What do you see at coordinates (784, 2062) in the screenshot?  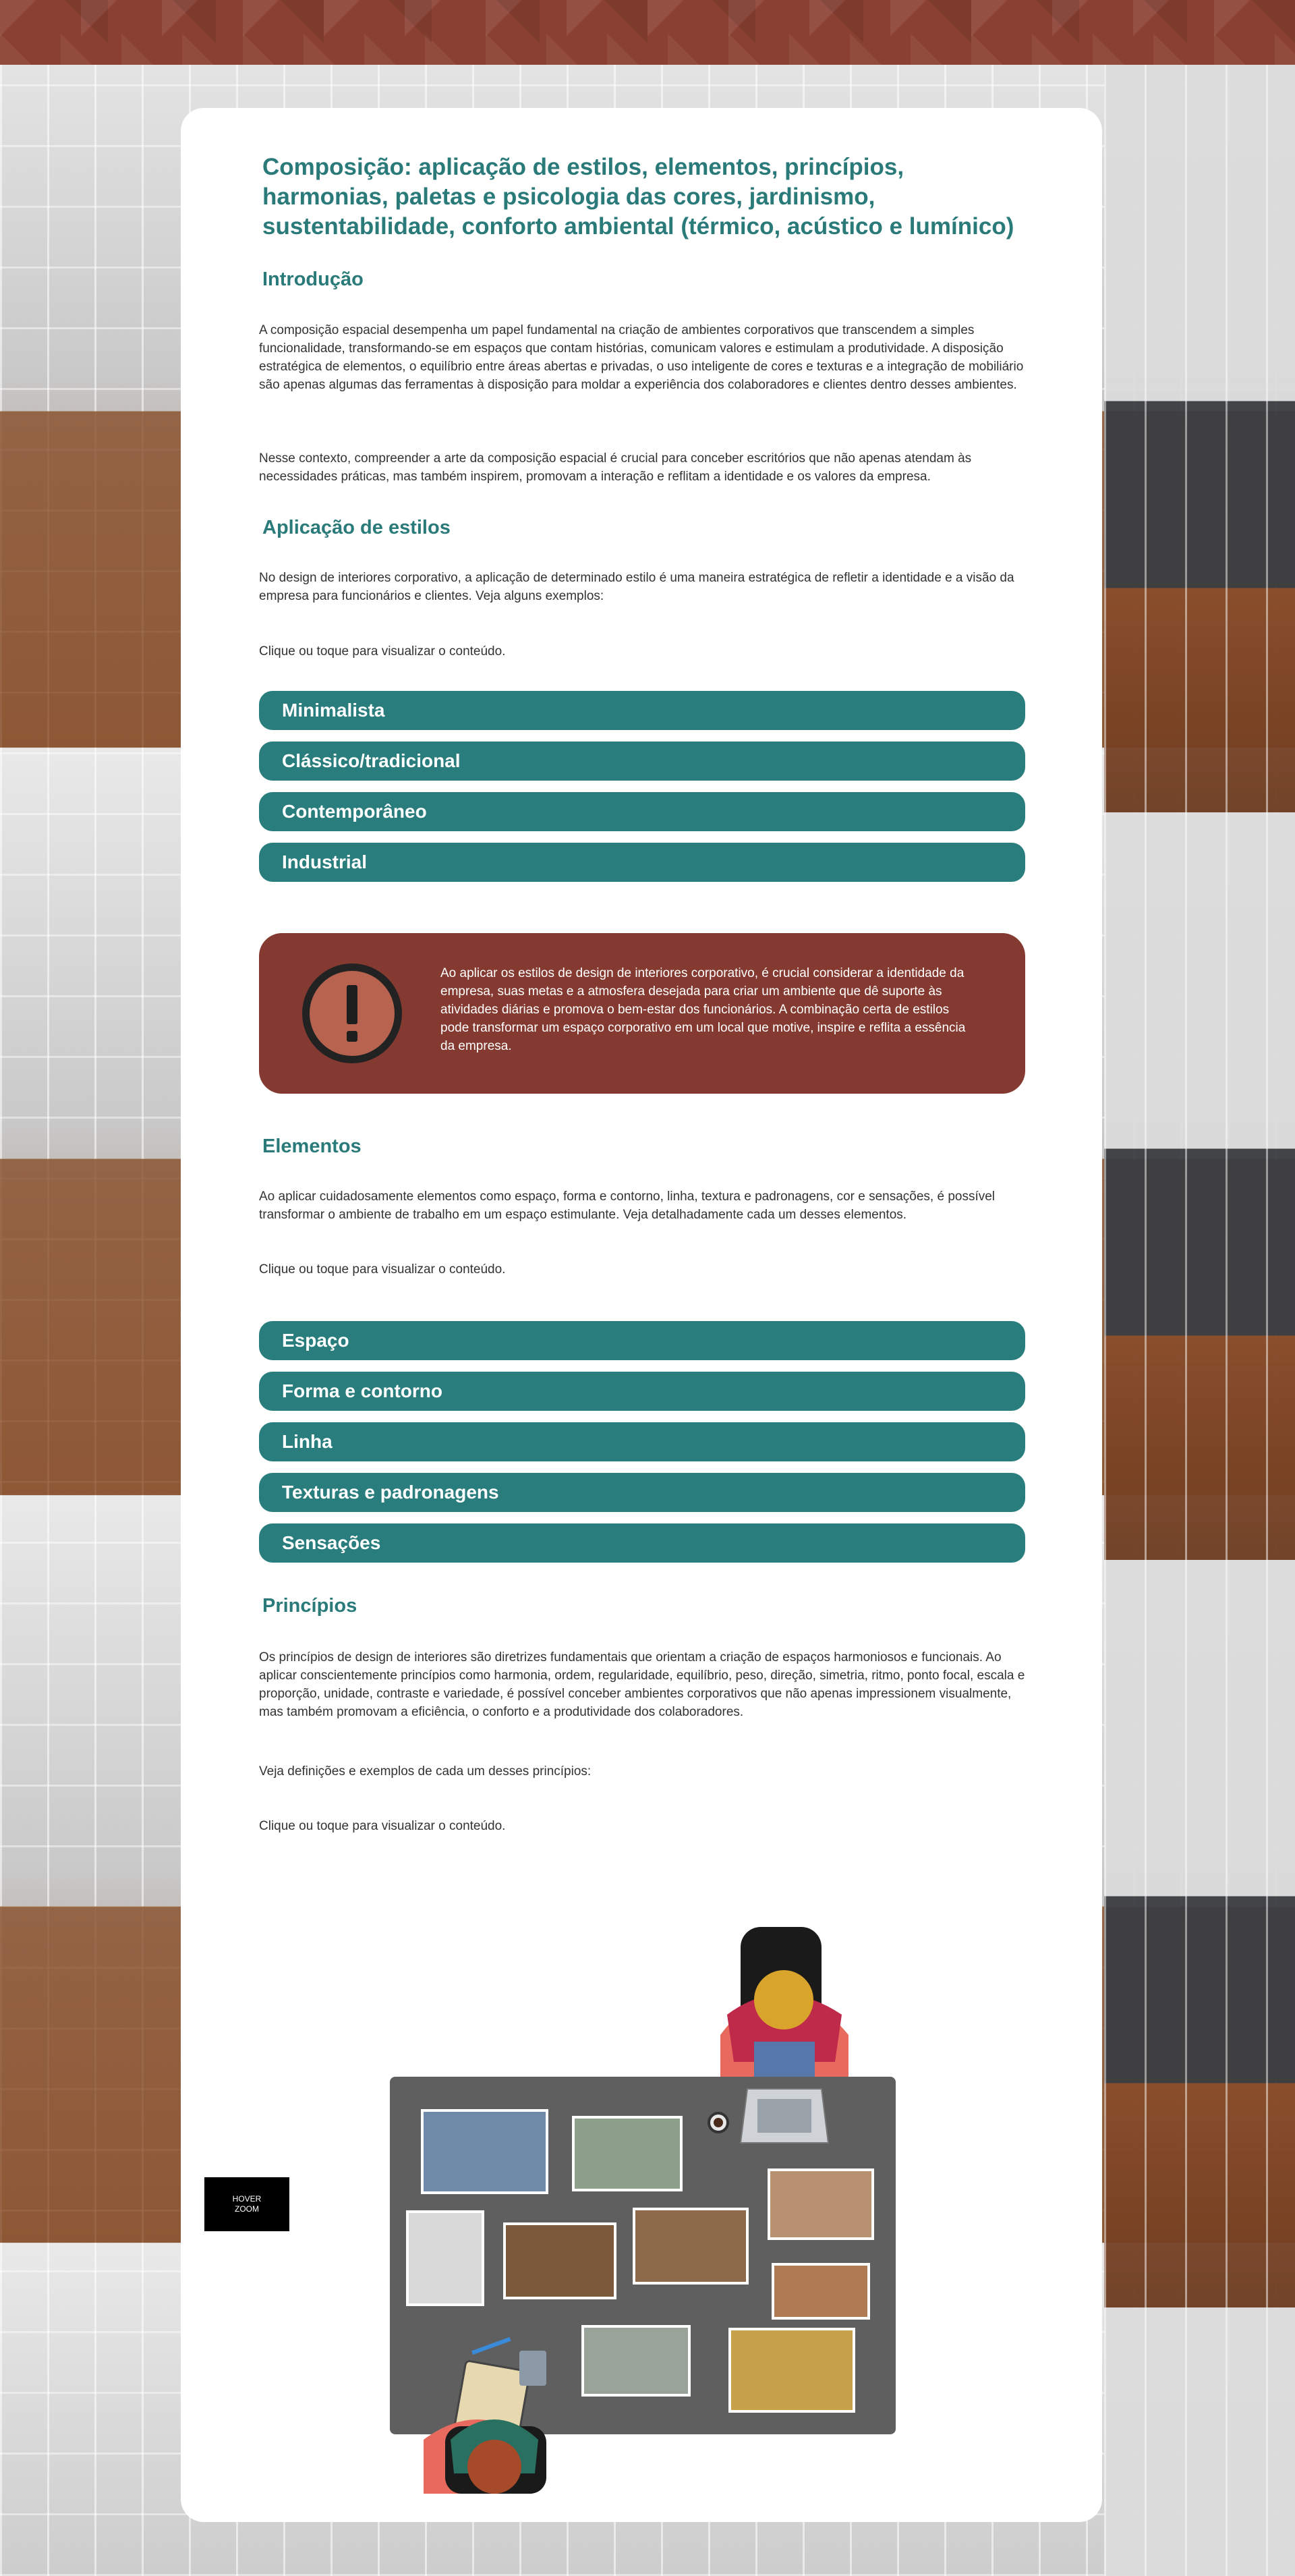 I see `person-top-jeans` at bounding box center [784, 2062].